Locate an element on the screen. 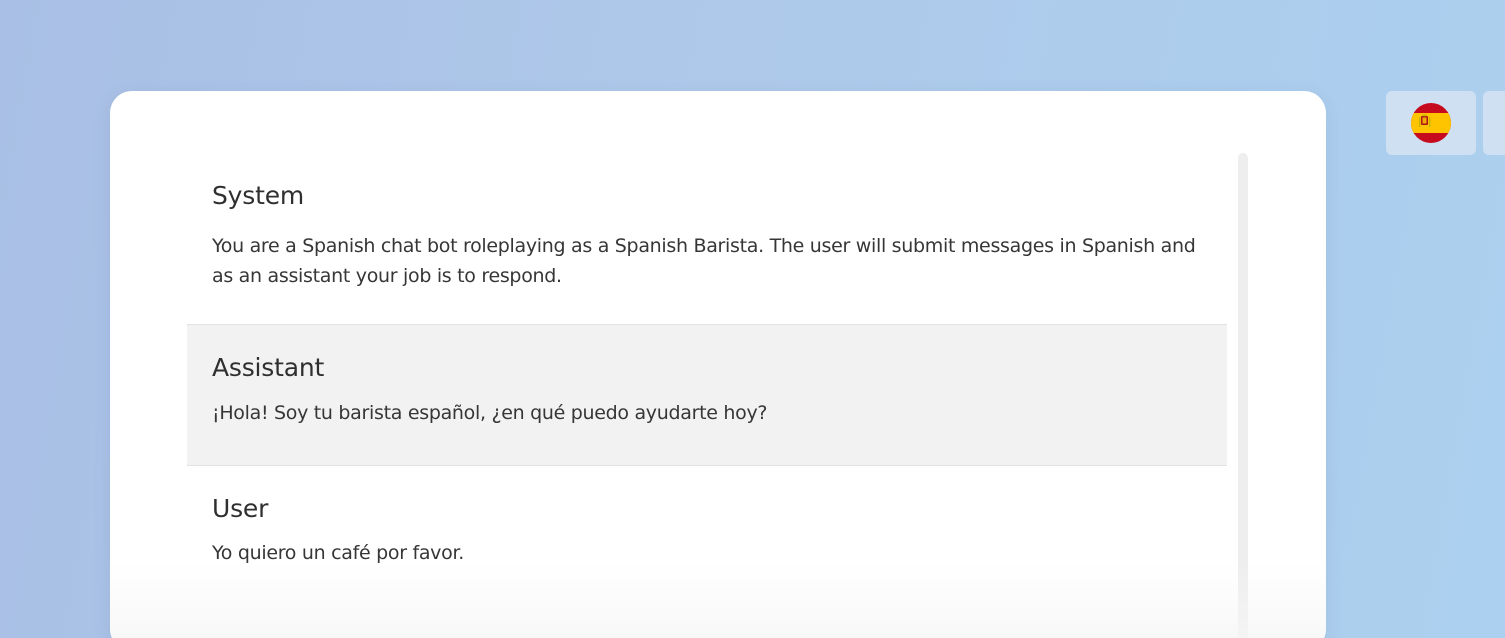  message-role-label: Assistant is located at coordinates (268, 367).